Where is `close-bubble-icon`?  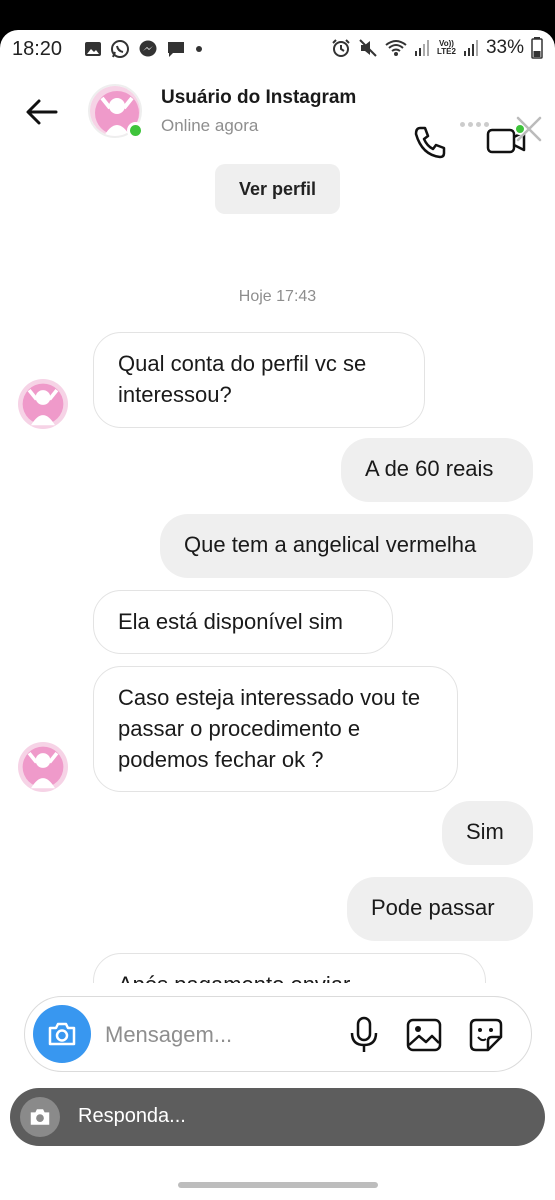
close-bubble-icon is located at coordinates (529, 129).